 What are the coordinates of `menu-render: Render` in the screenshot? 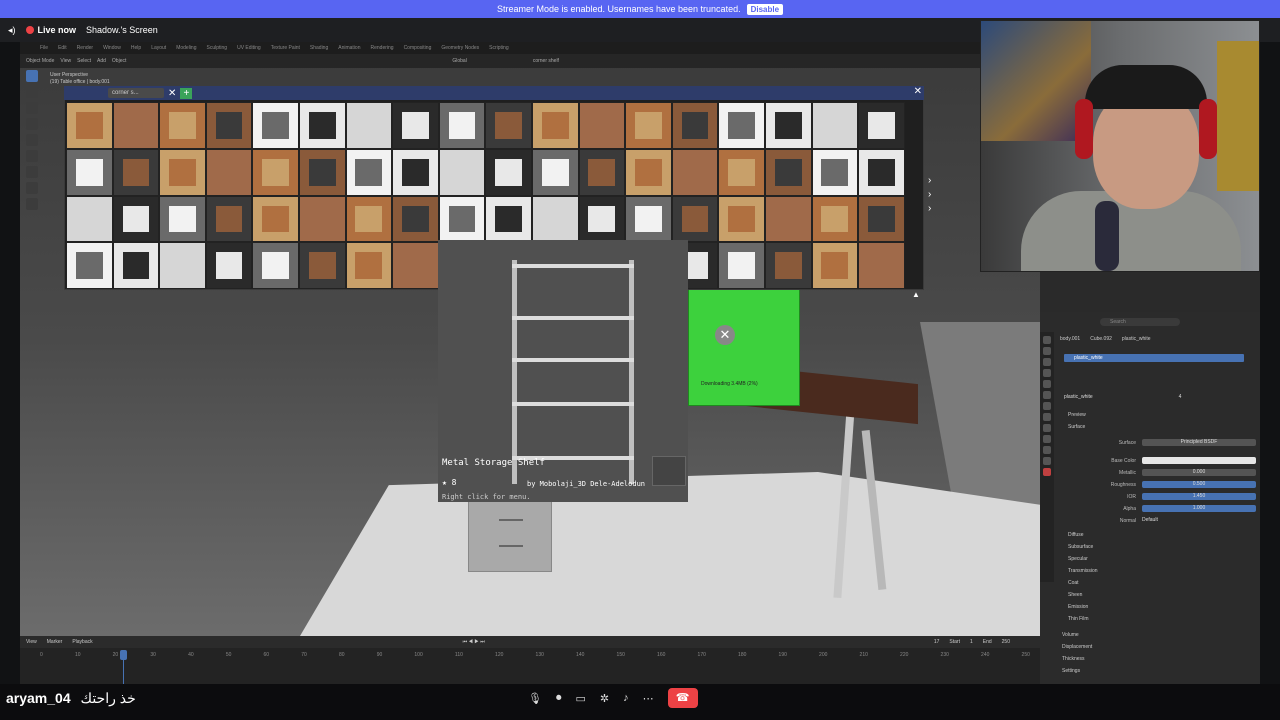 It's located at (85, 48).